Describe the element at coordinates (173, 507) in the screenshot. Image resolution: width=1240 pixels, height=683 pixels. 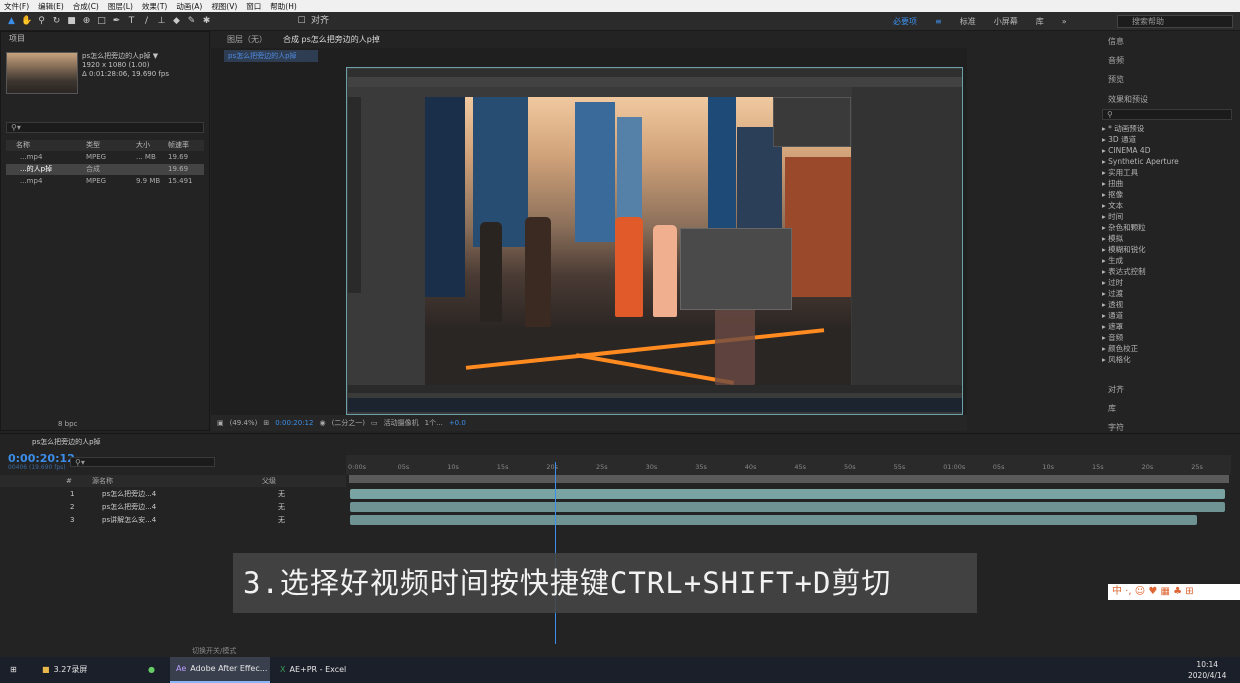
I see `timeline-layer: 2 ps怎么把旁边...4 无` at that location.